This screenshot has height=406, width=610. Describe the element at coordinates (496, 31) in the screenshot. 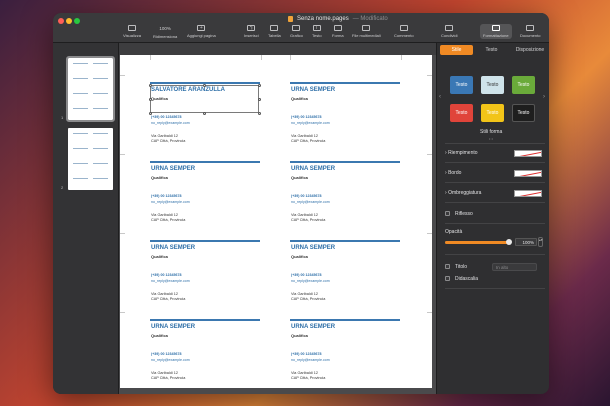

I see `format-button: Formattazione` at that location.